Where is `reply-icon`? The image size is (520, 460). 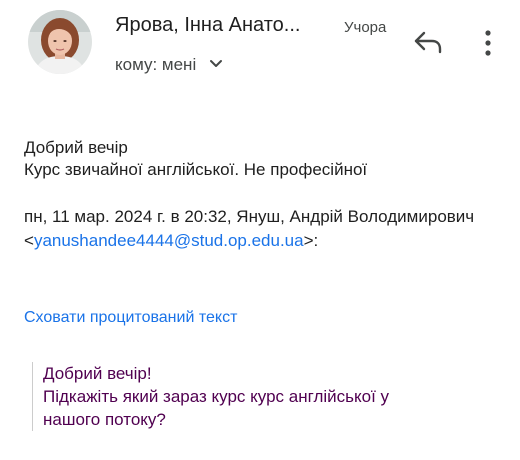
reply-icon is located at coordinates (428, 42).